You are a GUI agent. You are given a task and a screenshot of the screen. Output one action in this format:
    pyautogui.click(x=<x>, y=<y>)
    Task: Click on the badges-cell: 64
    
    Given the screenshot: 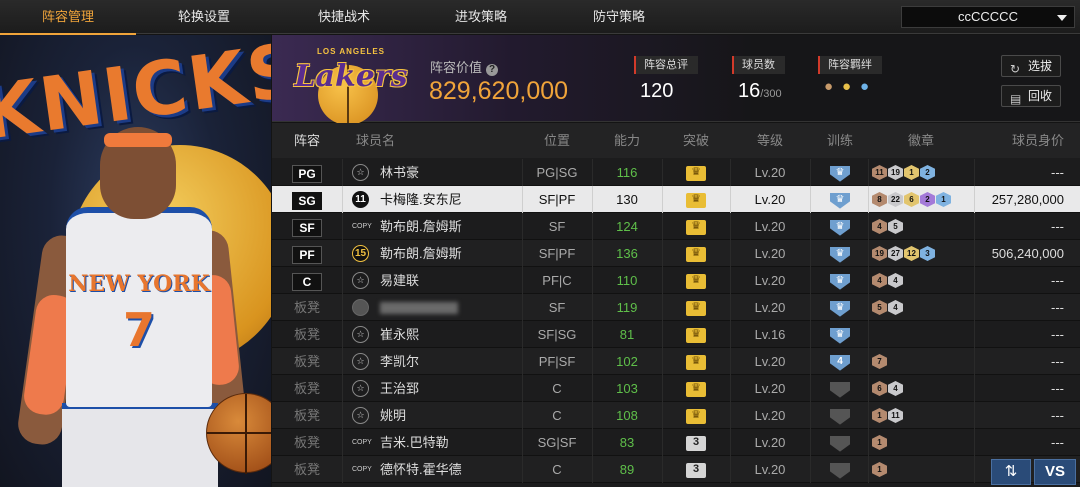 What is the action you would take?
    pyautogui.click(x=921, y=388)
    